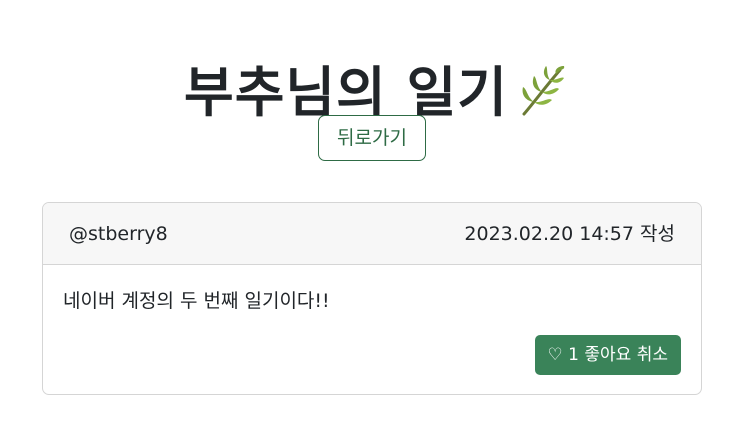  I want to click on like-button-label: 좋아요 취소, so click(626, 355).